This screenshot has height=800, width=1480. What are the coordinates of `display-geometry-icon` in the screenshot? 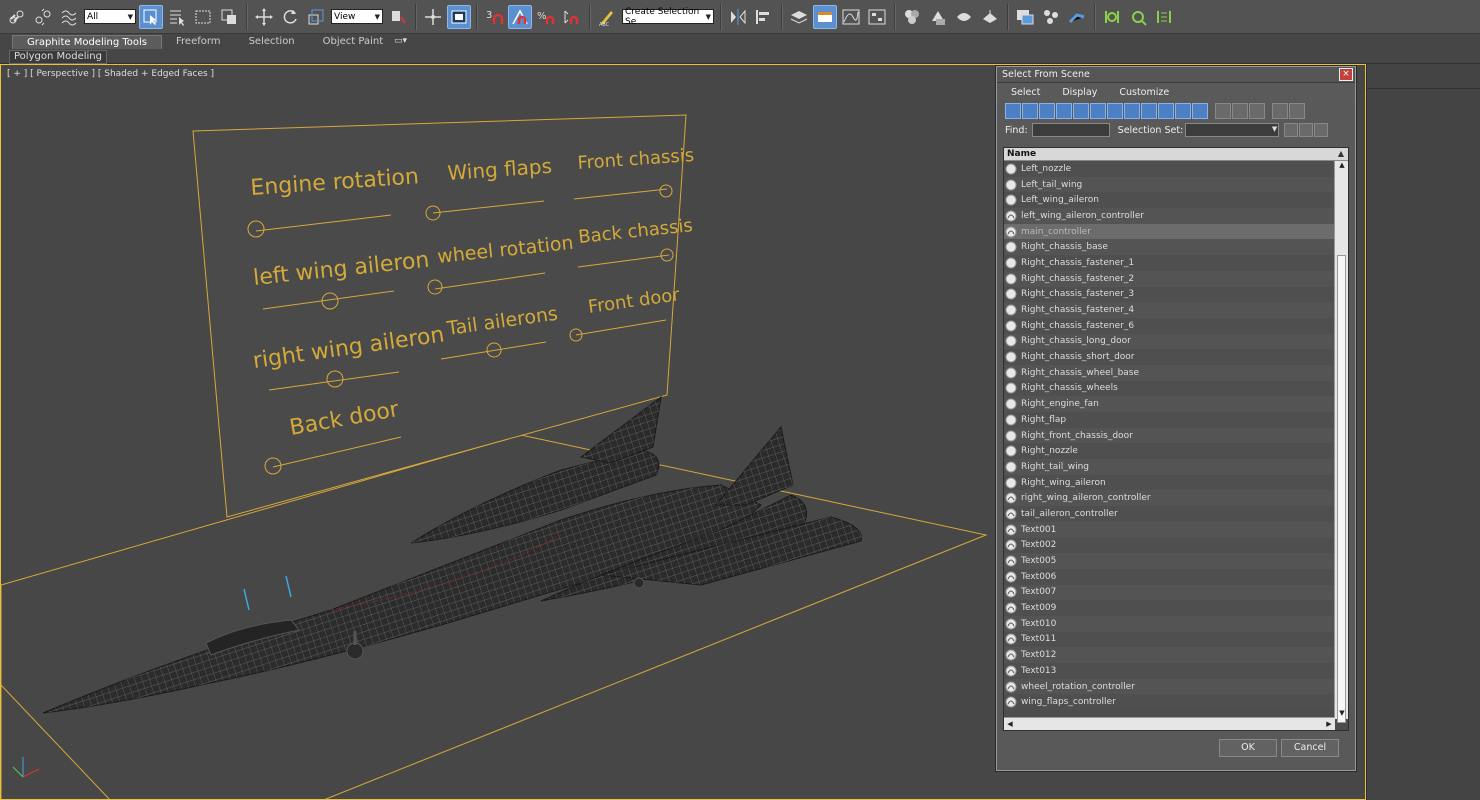 It's located at (1013, 111).